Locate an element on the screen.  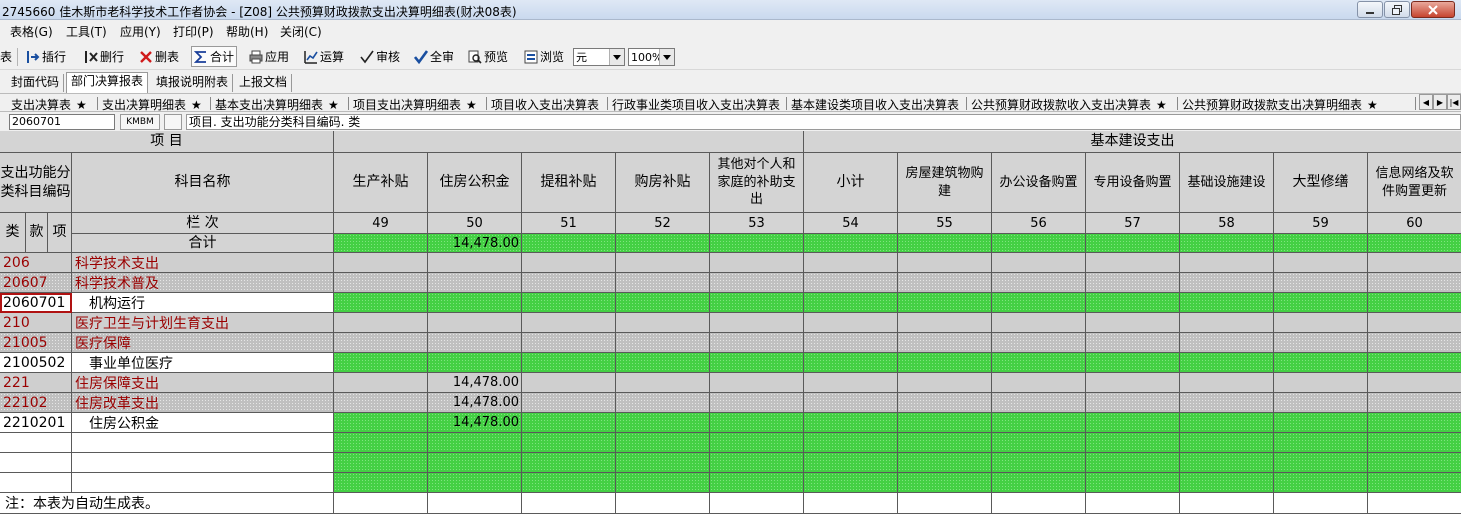
row-name-cell is located at coordinates (203, 483).